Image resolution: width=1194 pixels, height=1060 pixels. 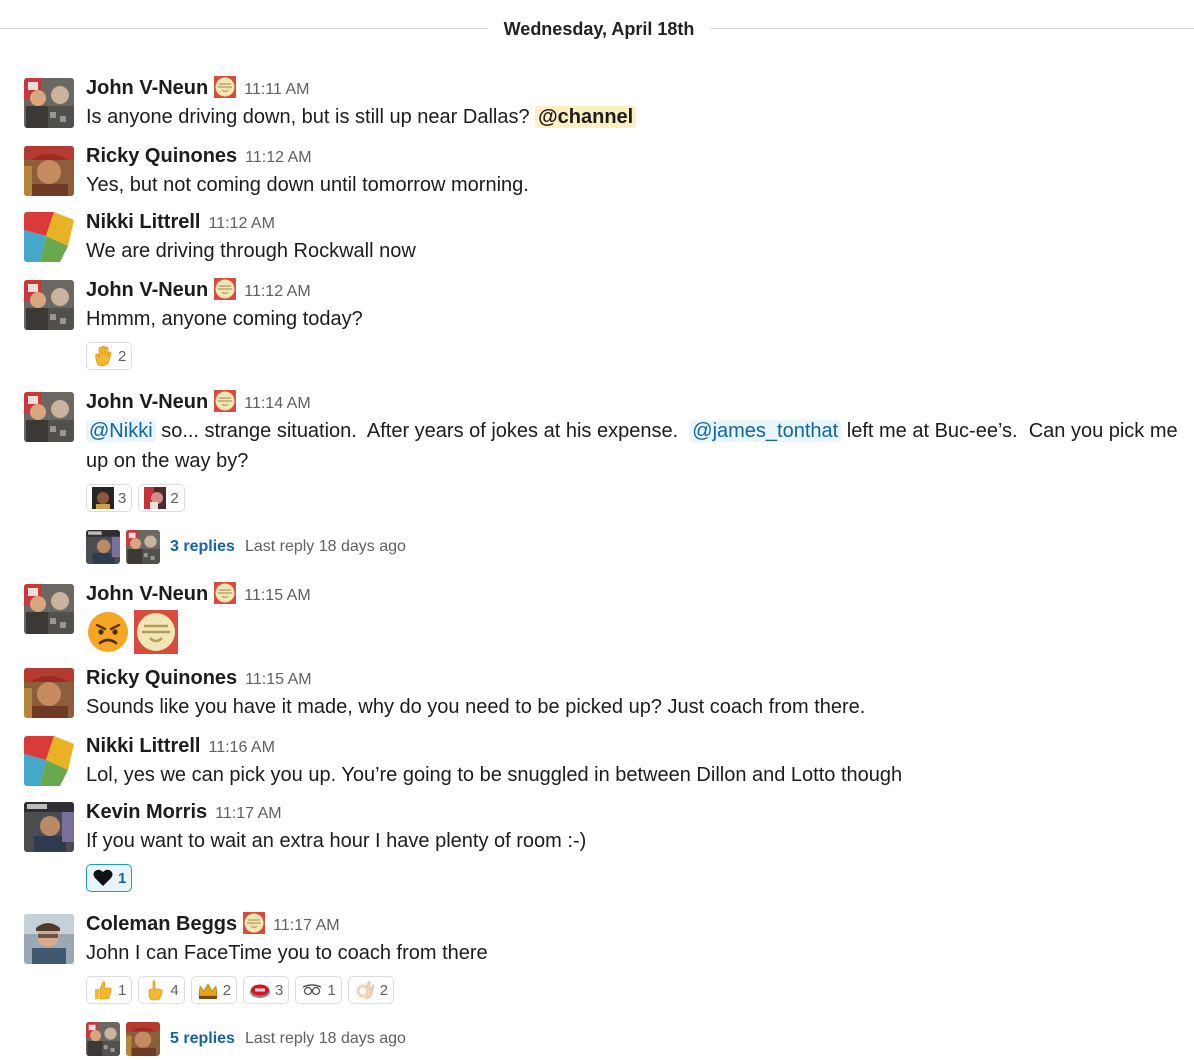 I want to click on timestamp: 11:16 AM, so click(x=241, y=747).